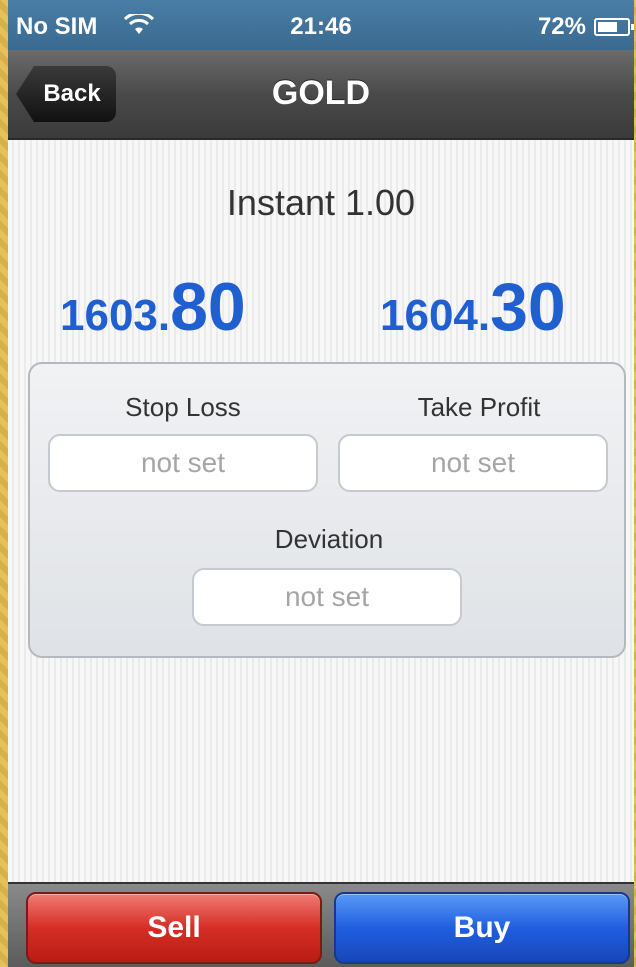 This screenshot has width=636, height=967. What do you see at coordinates (115, 315) in the screenshot?
I see `bid-price-major: 1603.` at bounding box center [115, 315].